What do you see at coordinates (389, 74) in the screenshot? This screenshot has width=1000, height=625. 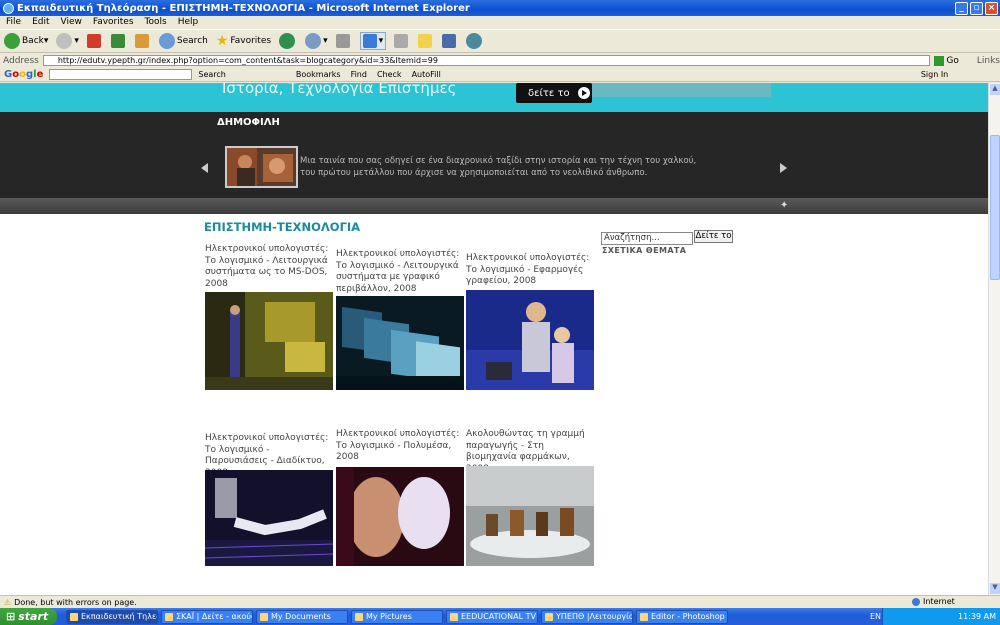 I see `check-button: Check` at bounding box center [389, 74].